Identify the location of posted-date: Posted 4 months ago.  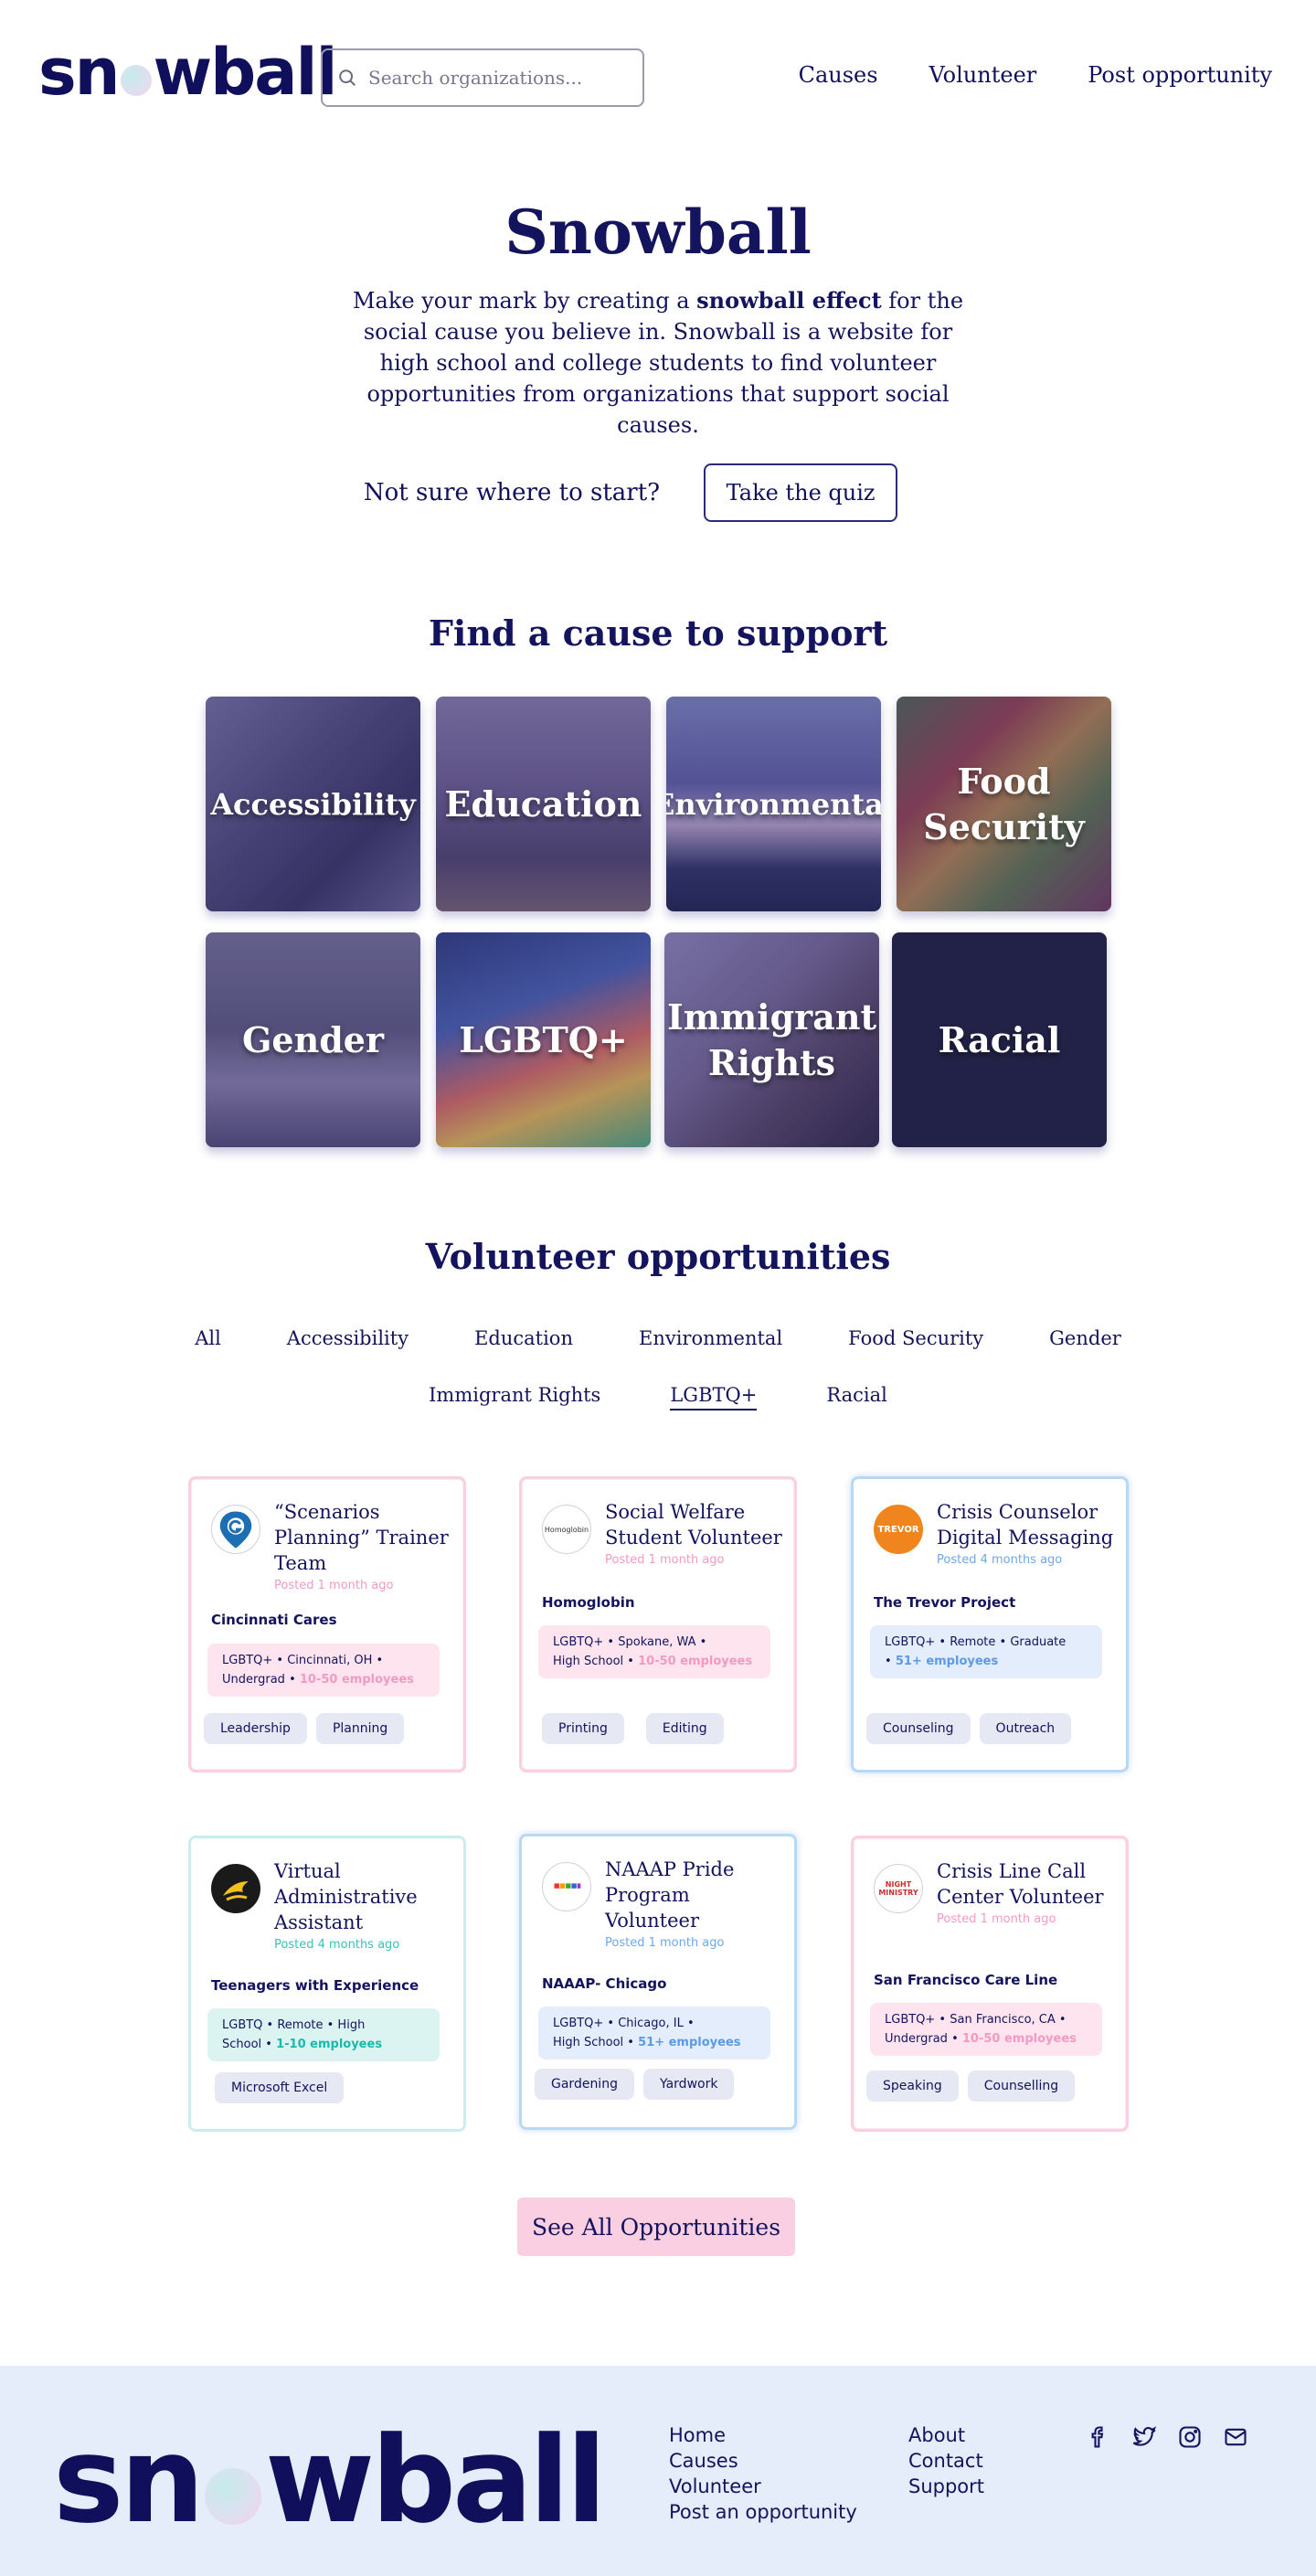
(337, 1945).